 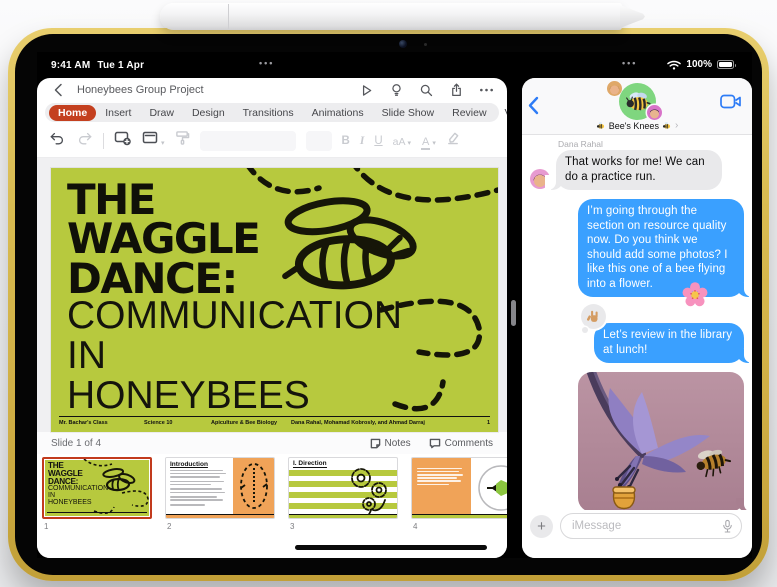 I want to click on ambient-sensor, so click(x=425, y=44).